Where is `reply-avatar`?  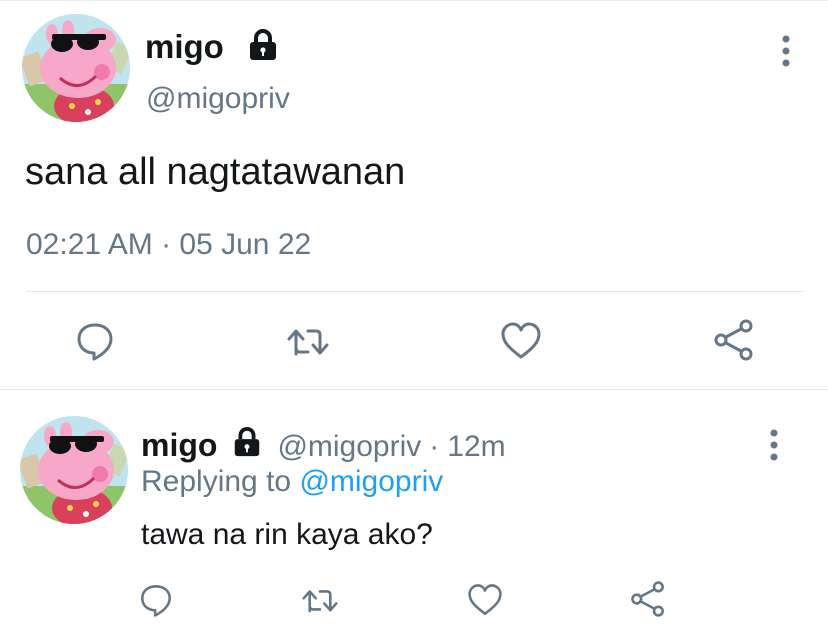
reply-avatar is located at coordinates (74, 470).